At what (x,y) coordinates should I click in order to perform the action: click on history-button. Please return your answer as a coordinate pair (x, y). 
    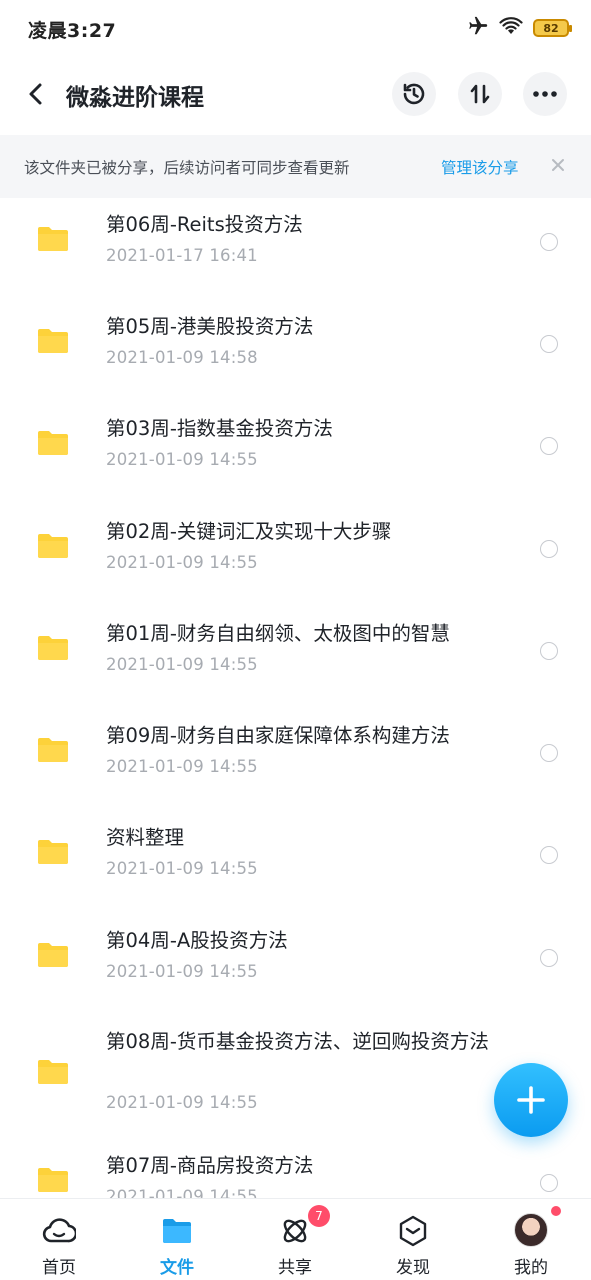
    Looking at the image, I should click on (414, 94).